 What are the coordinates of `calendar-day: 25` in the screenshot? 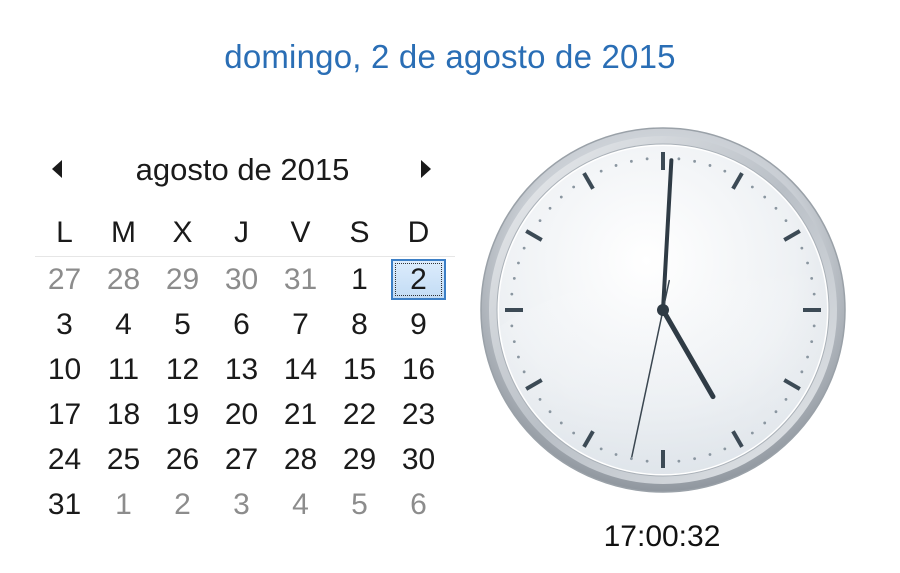 It's located at (123, 459).